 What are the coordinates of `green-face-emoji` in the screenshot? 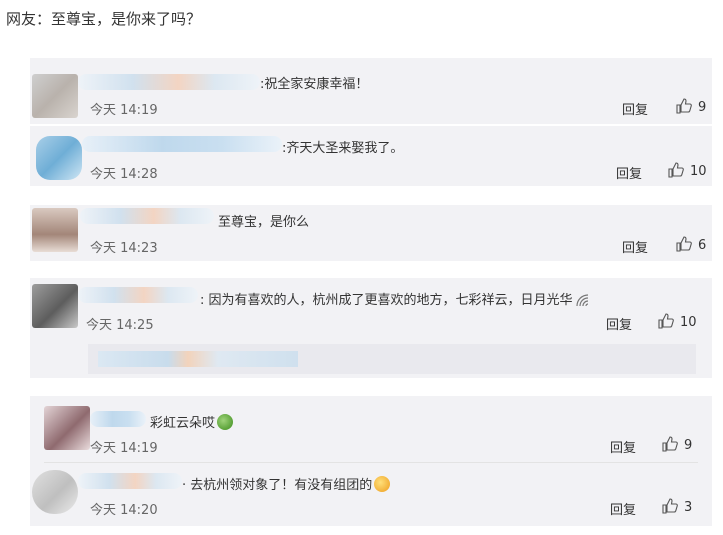 It's located at (225, 422).